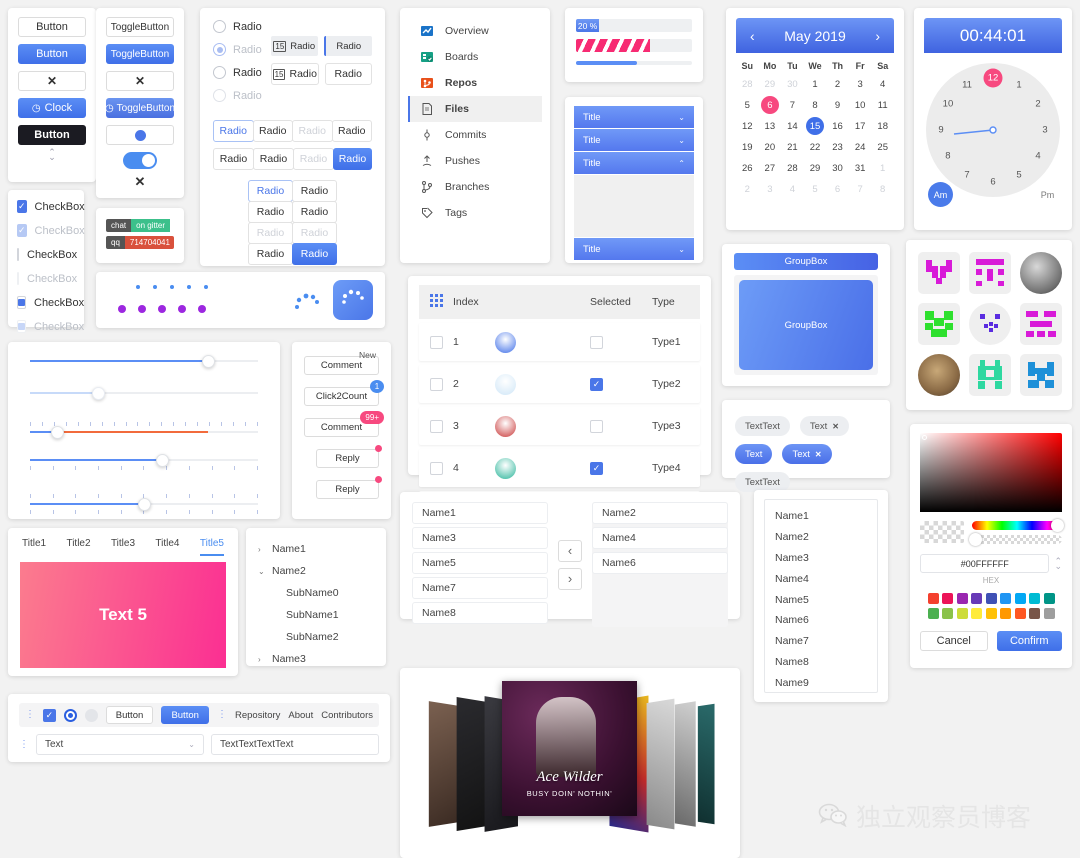 The height and width of the screenshot is (858, 1080). I want to click on toolbar-textbox: TextTextTextText, so click(295, 744).